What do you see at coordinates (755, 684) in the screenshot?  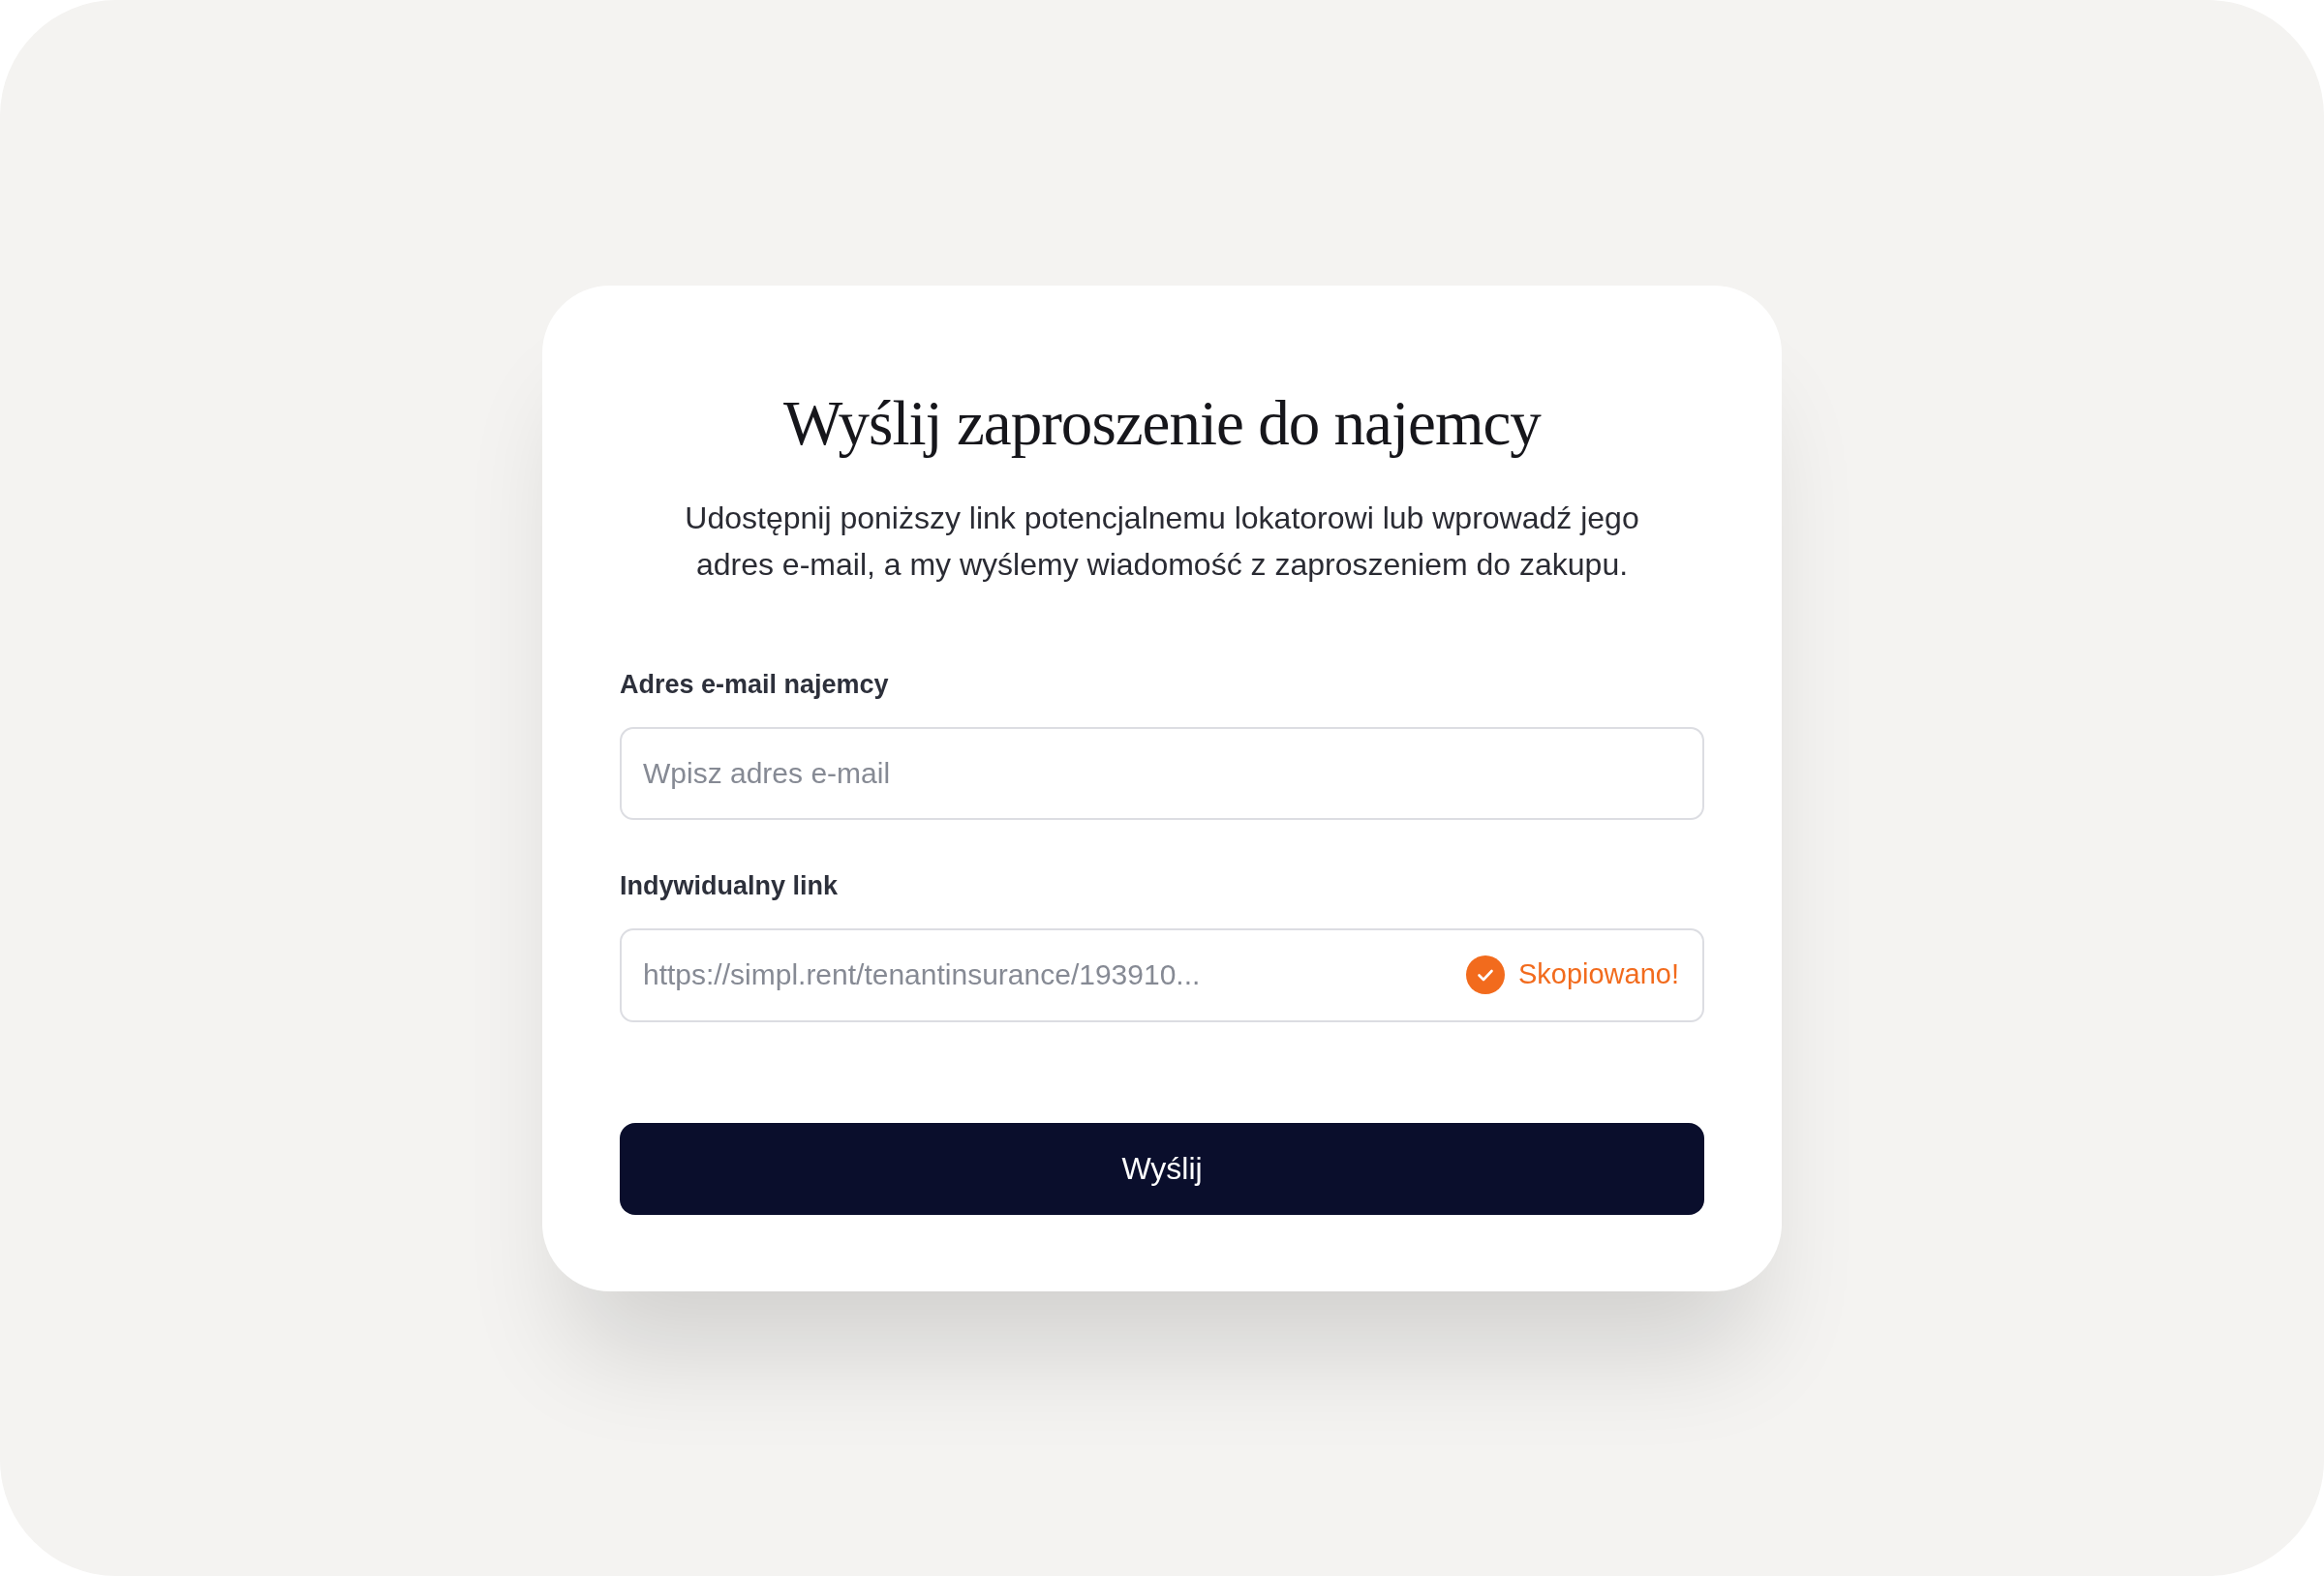 I see `field-label: Adres e-mail najemcy` at bounding box center [755, 684].